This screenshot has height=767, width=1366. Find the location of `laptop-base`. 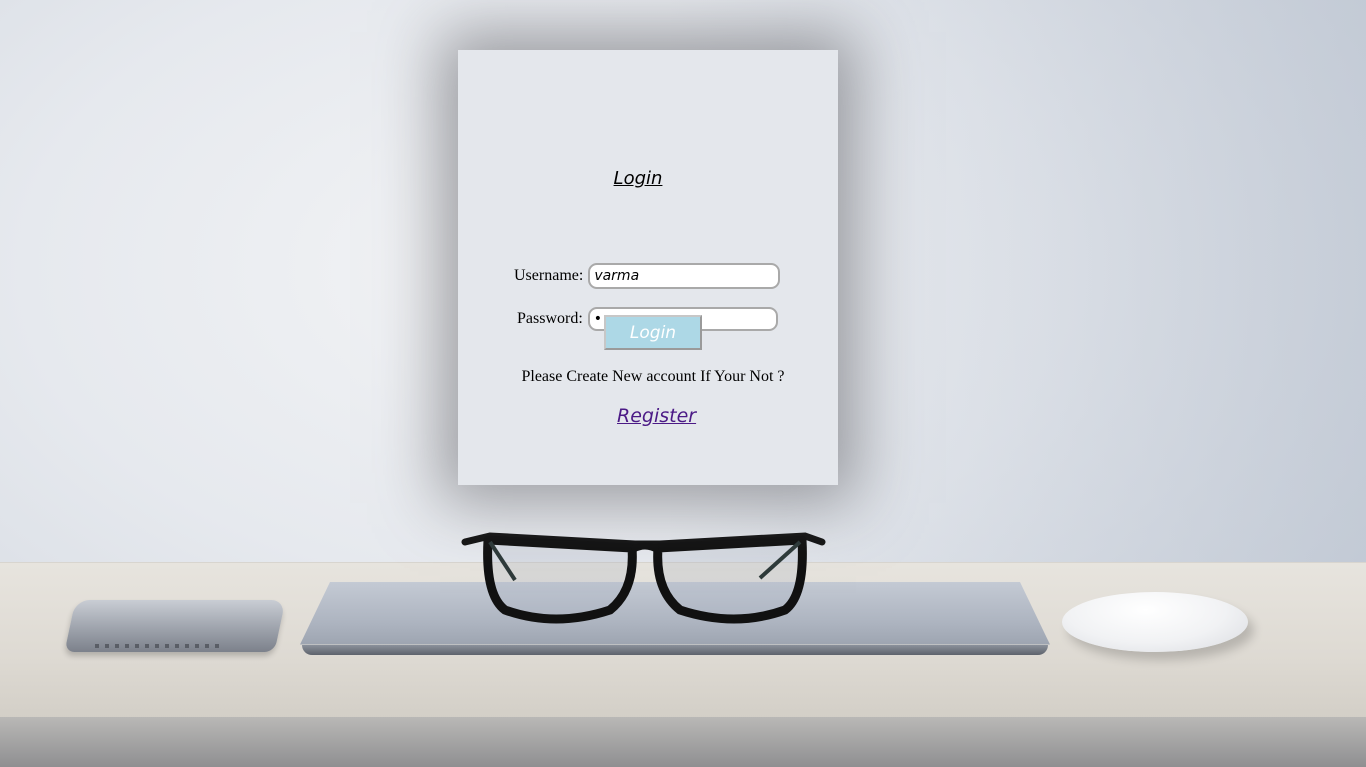

laptop-base is located at coordinates (675, 650).